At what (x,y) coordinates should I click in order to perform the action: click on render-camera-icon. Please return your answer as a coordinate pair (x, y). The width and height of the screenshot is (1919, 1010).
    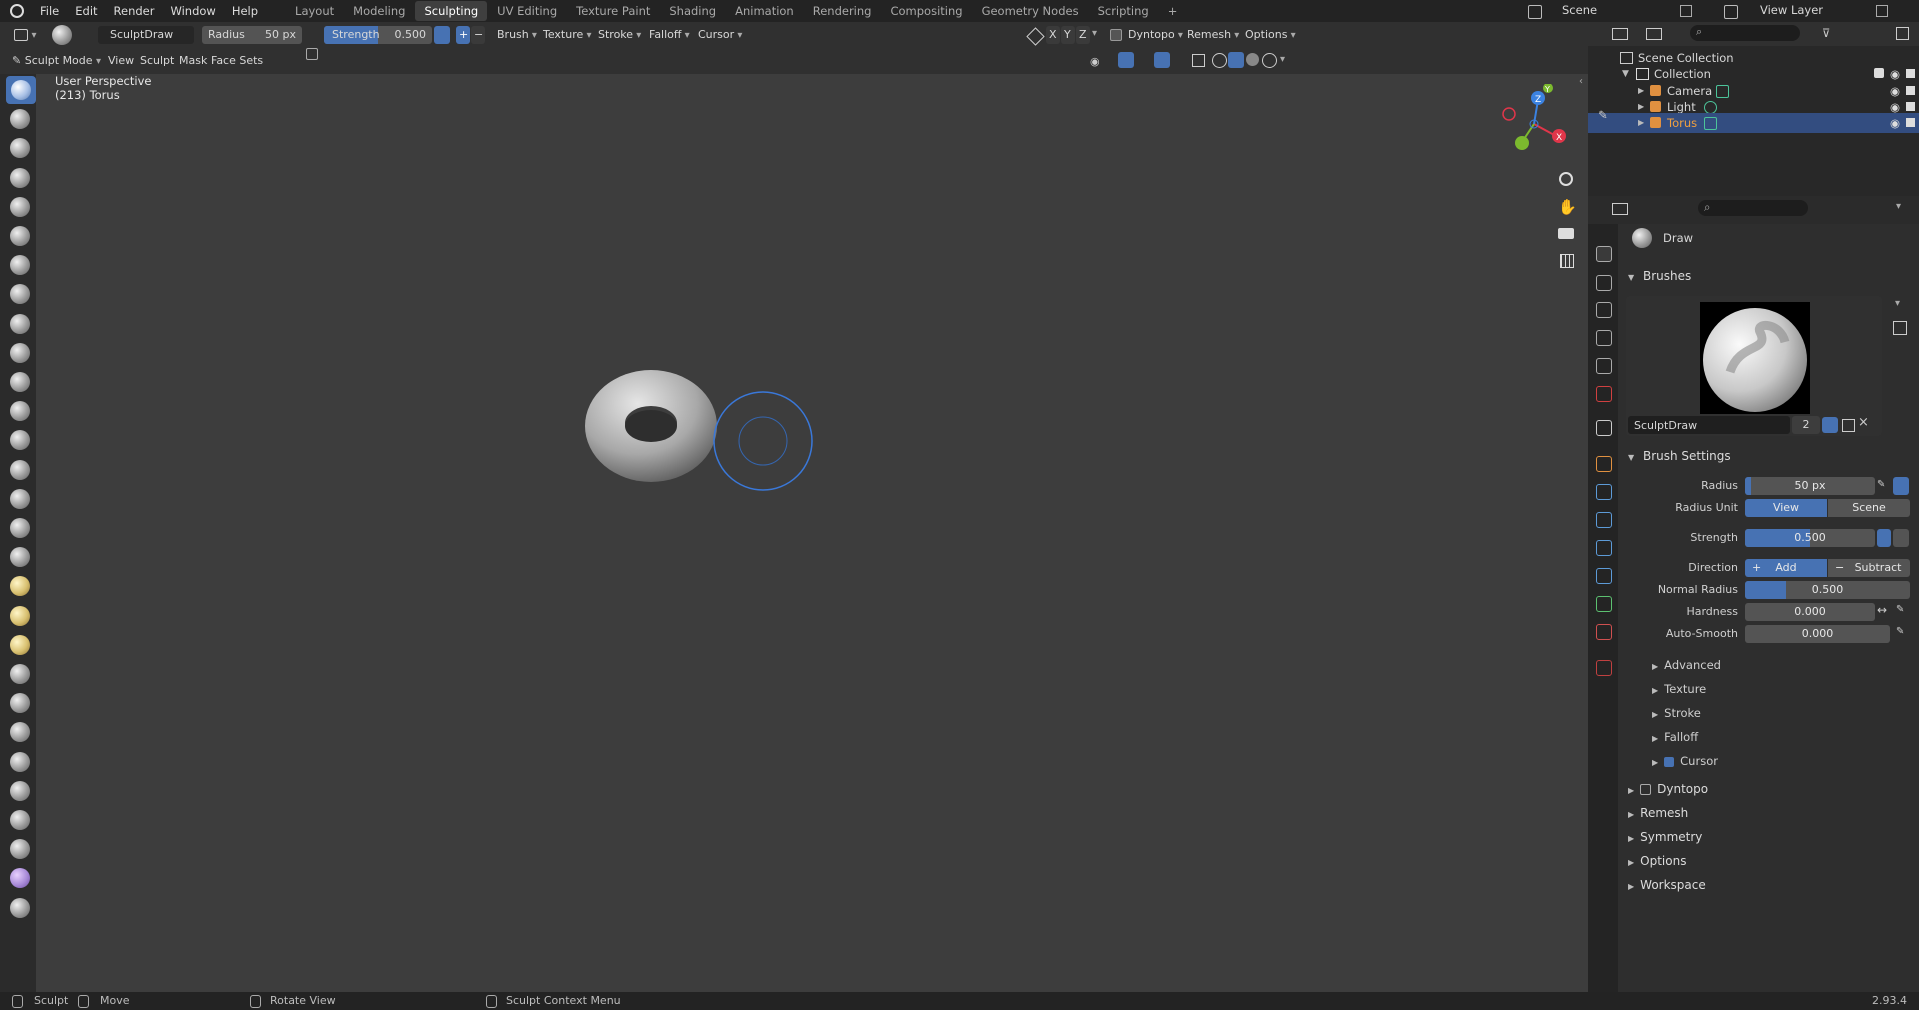
    Looking at the image, I should click on (1910, 106).